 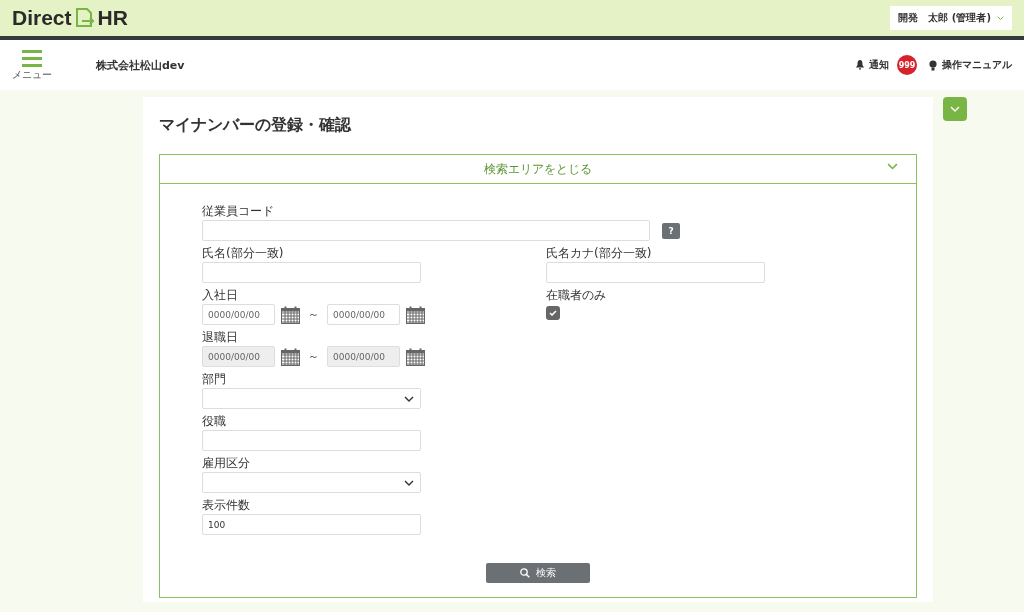 What do you see at coordinates (220, 295) in the screenshot?
I see `field-label: 入社日` at bounding box center [220, 295].